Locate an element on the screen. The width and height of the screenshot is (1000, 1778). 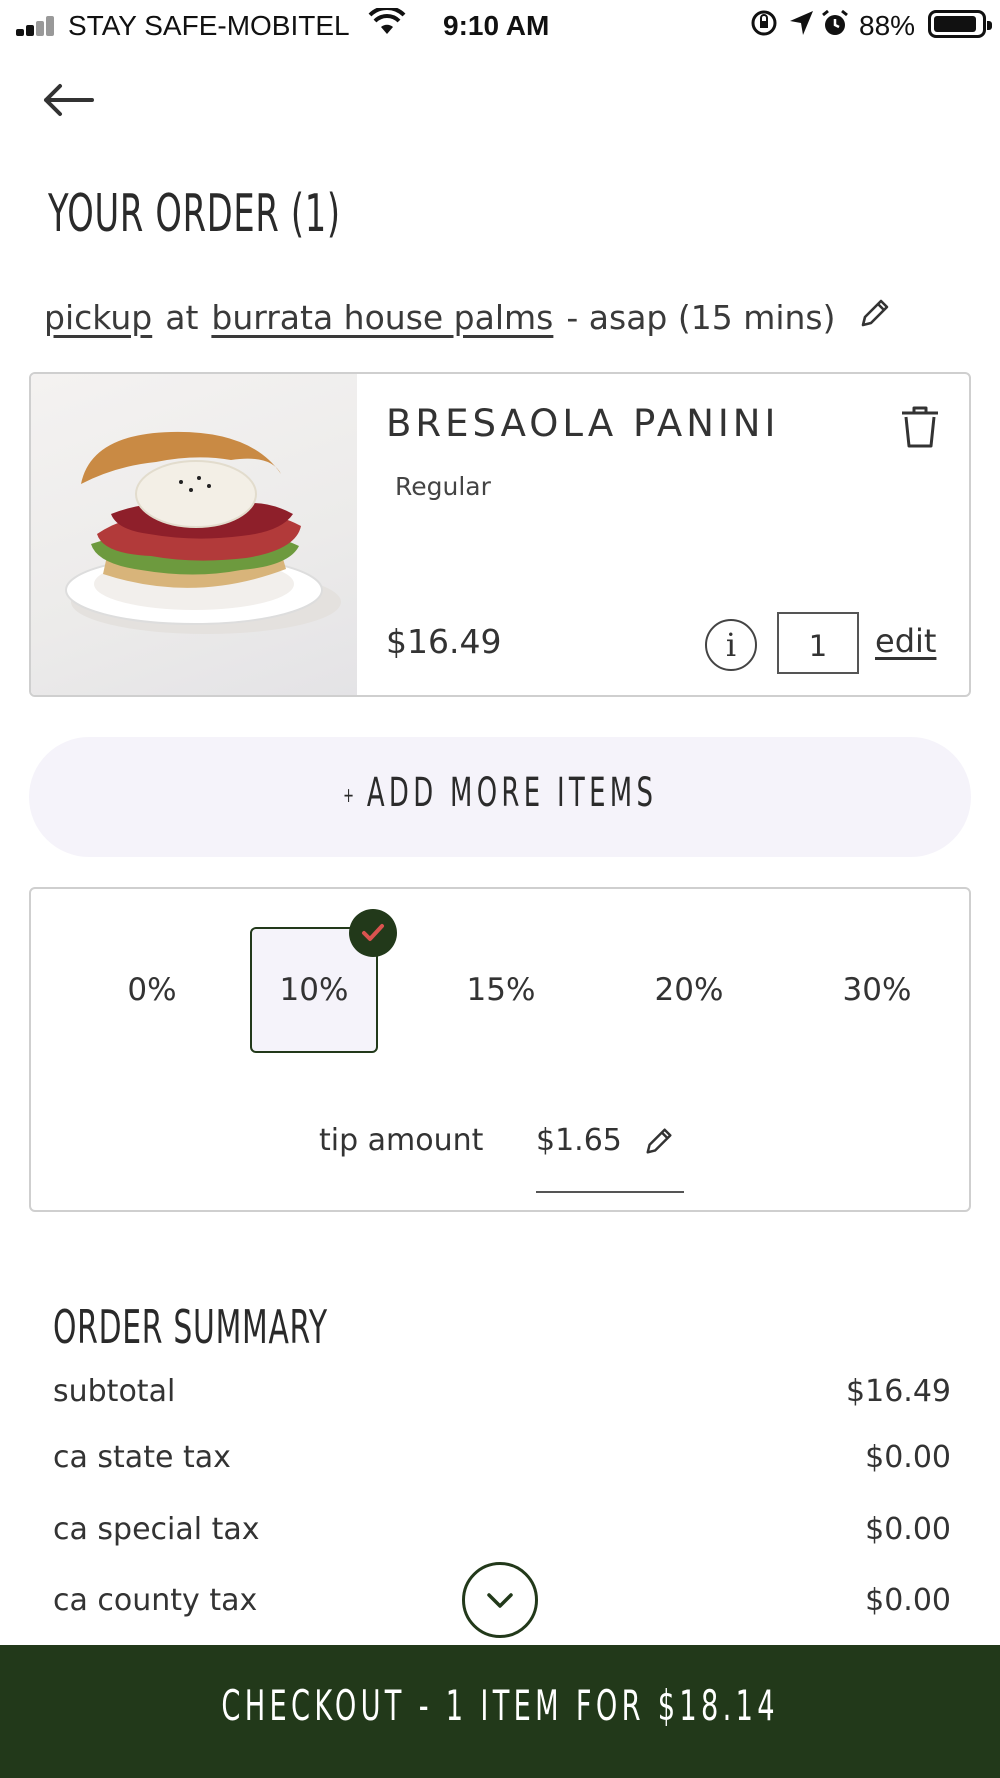
tip-option-0: 0% is located at coordinates (152, 990).